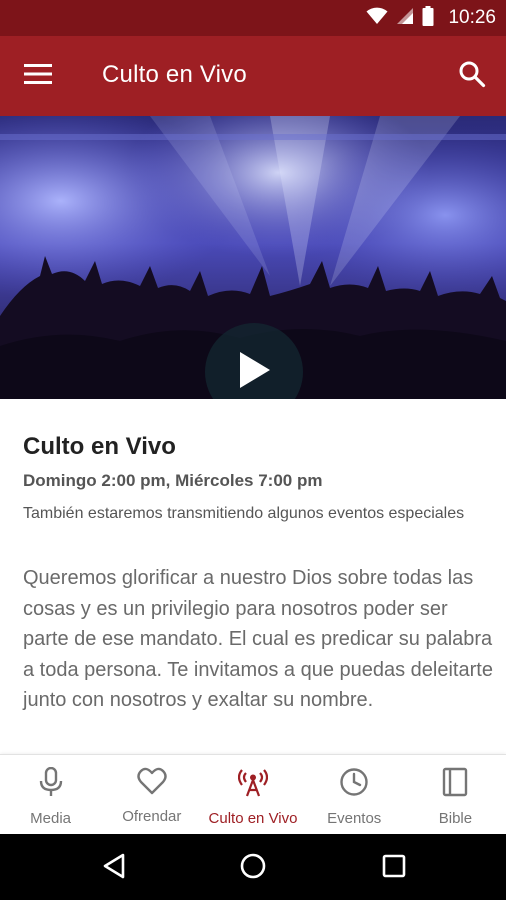 The image size is (506, 900). I want to click on event-schedule: Domingo 2:00 pm, Miércoles 7:00 pm, so click(173, 480).